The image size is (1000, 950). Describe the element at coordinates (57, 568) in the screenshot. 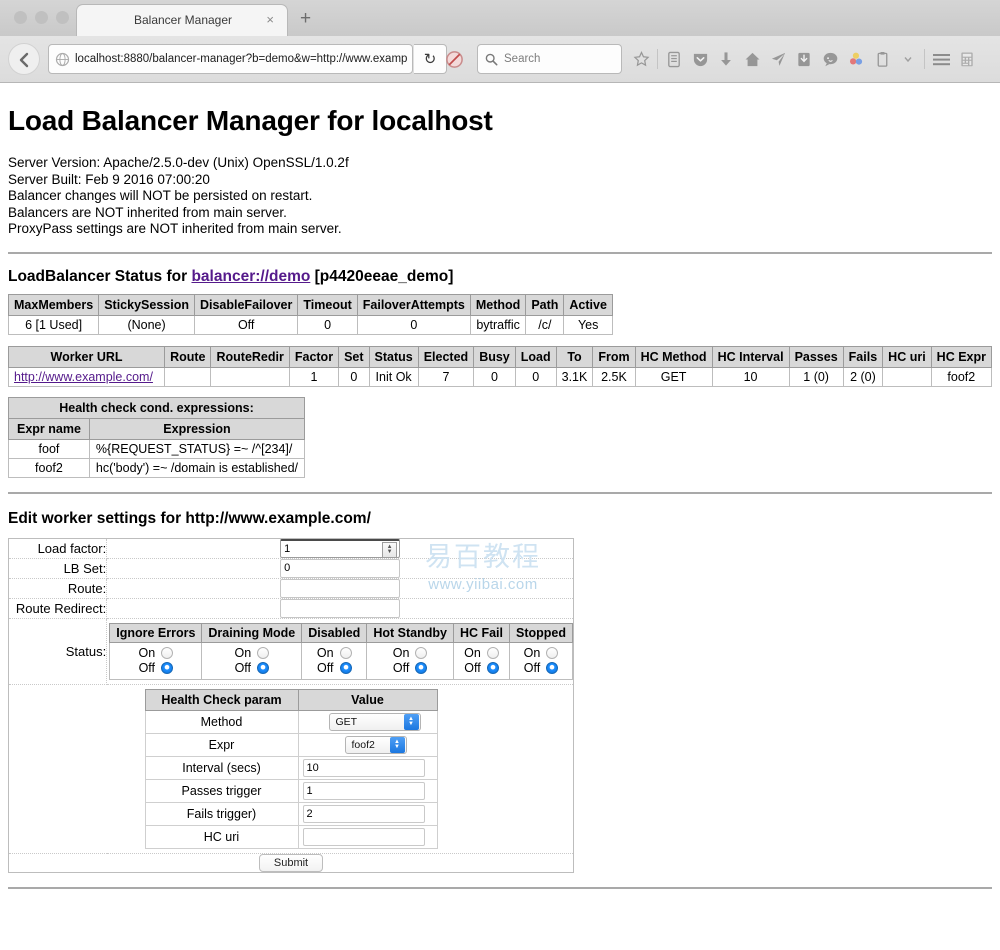

I see `lb-set-label: LB Set:` at that location.